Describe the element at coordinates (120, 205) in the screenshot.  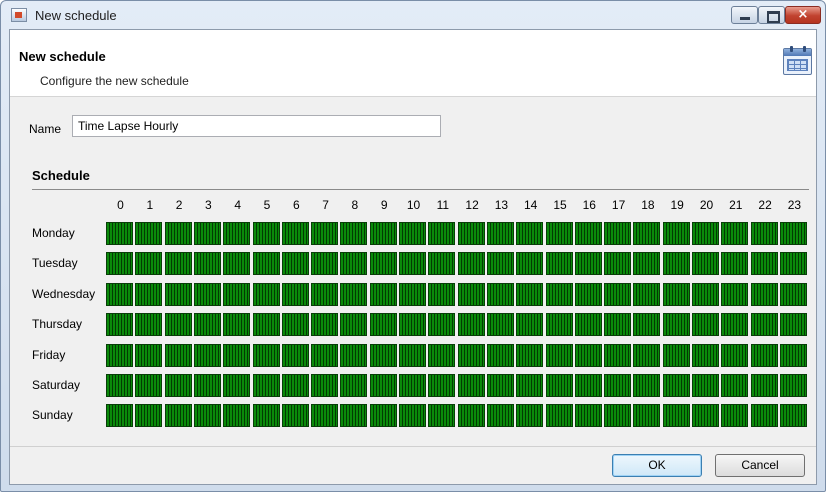
I see `hour-label: 0` at that location.